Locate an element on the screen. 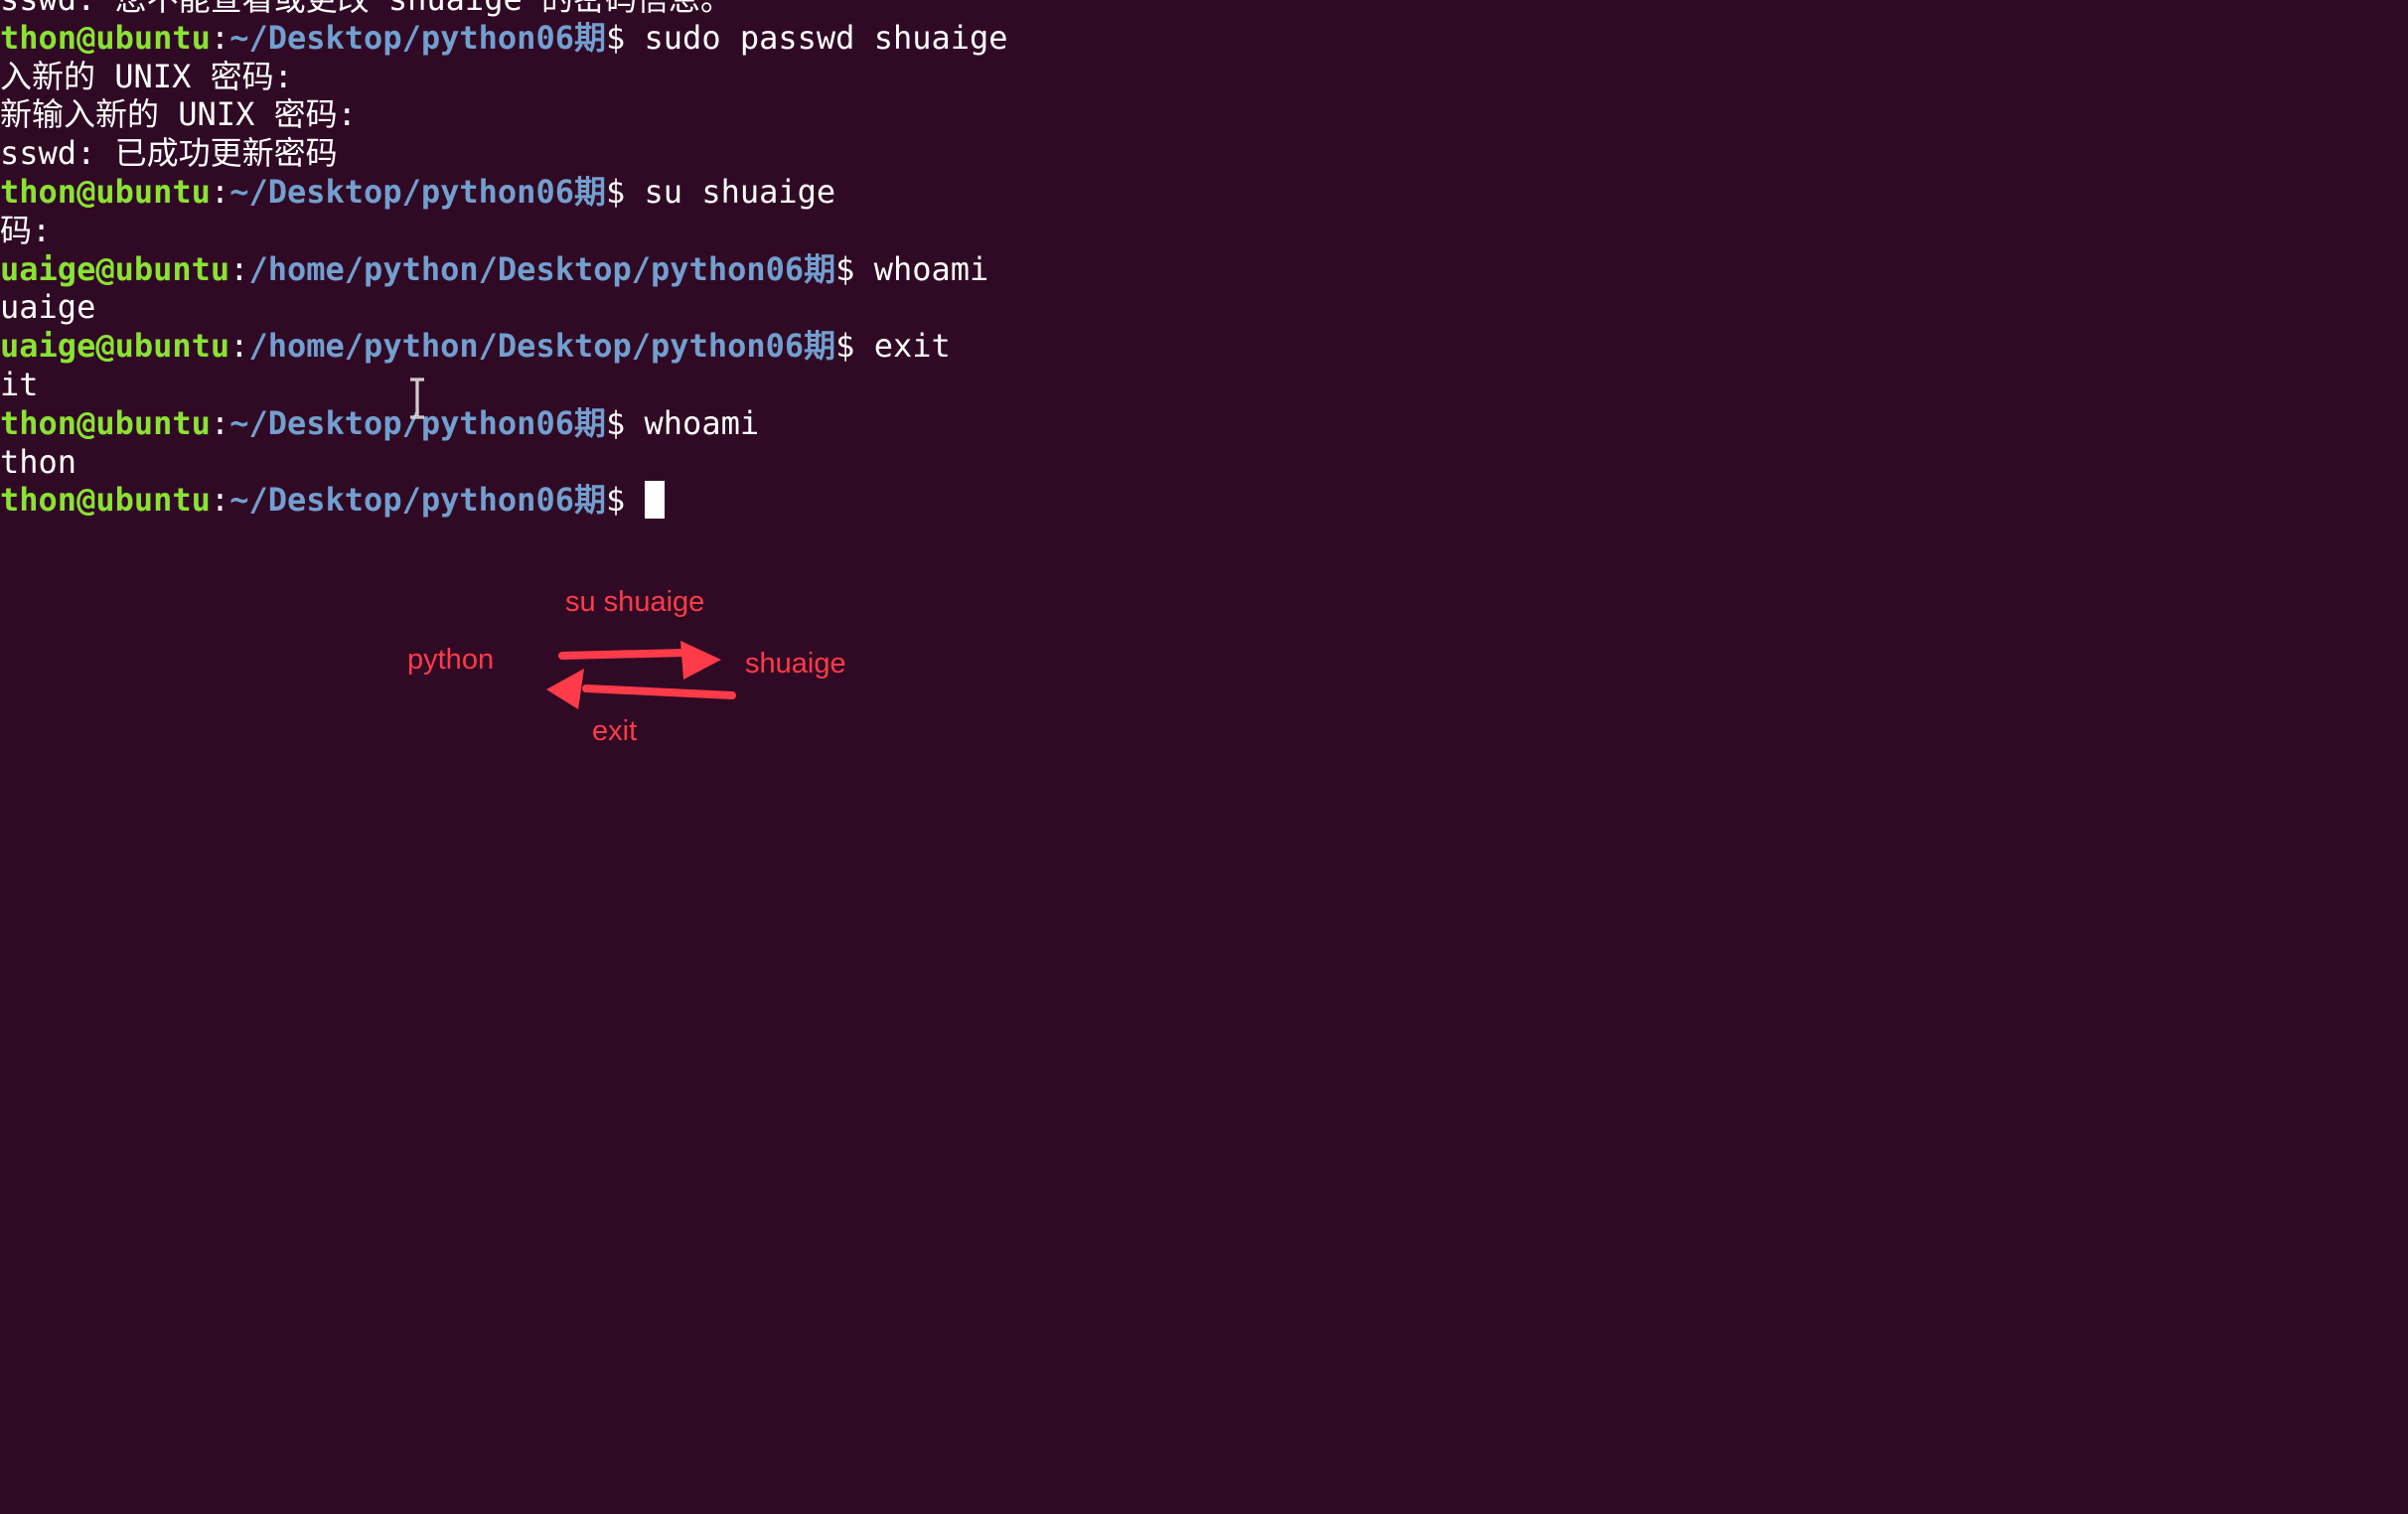  output-line: thon is located at coordinates (38, 462).